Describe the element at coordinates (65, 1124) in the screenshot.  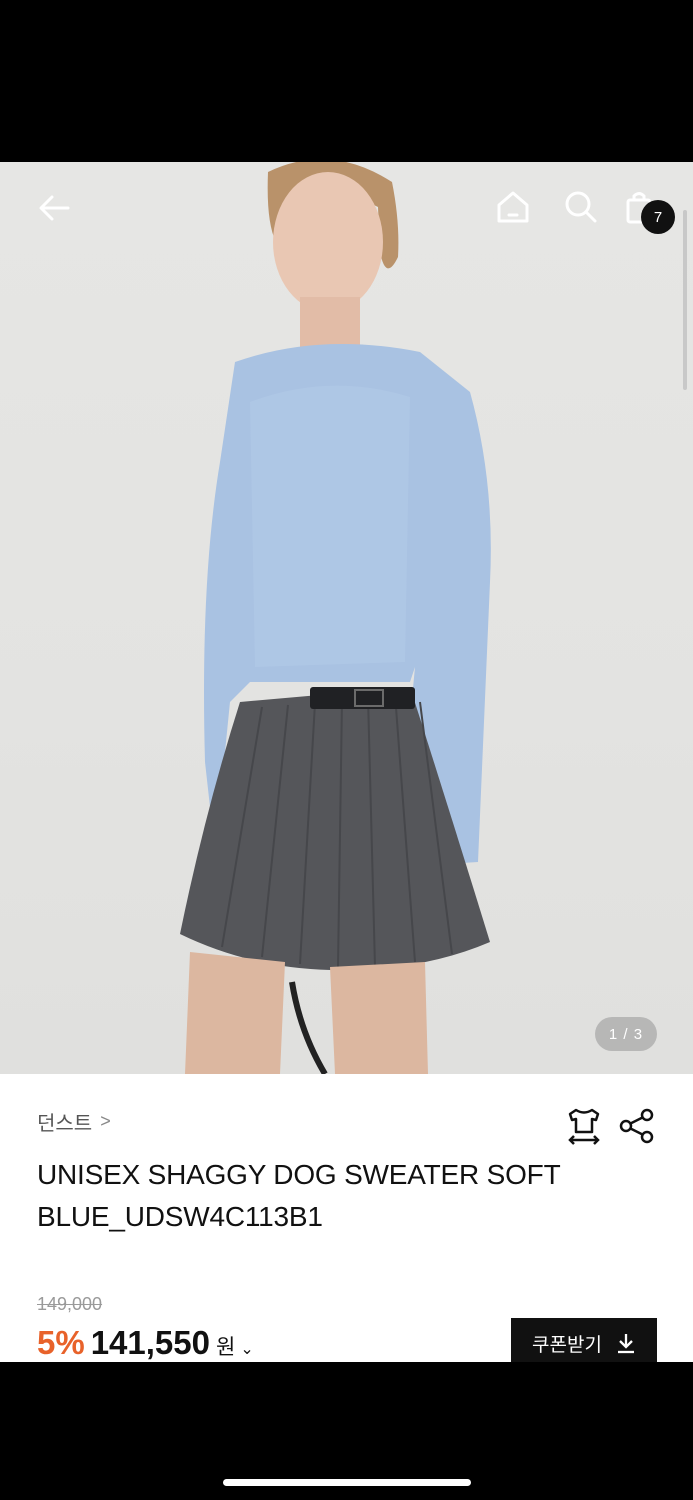
I see `brand-name: 던스트` at that location.